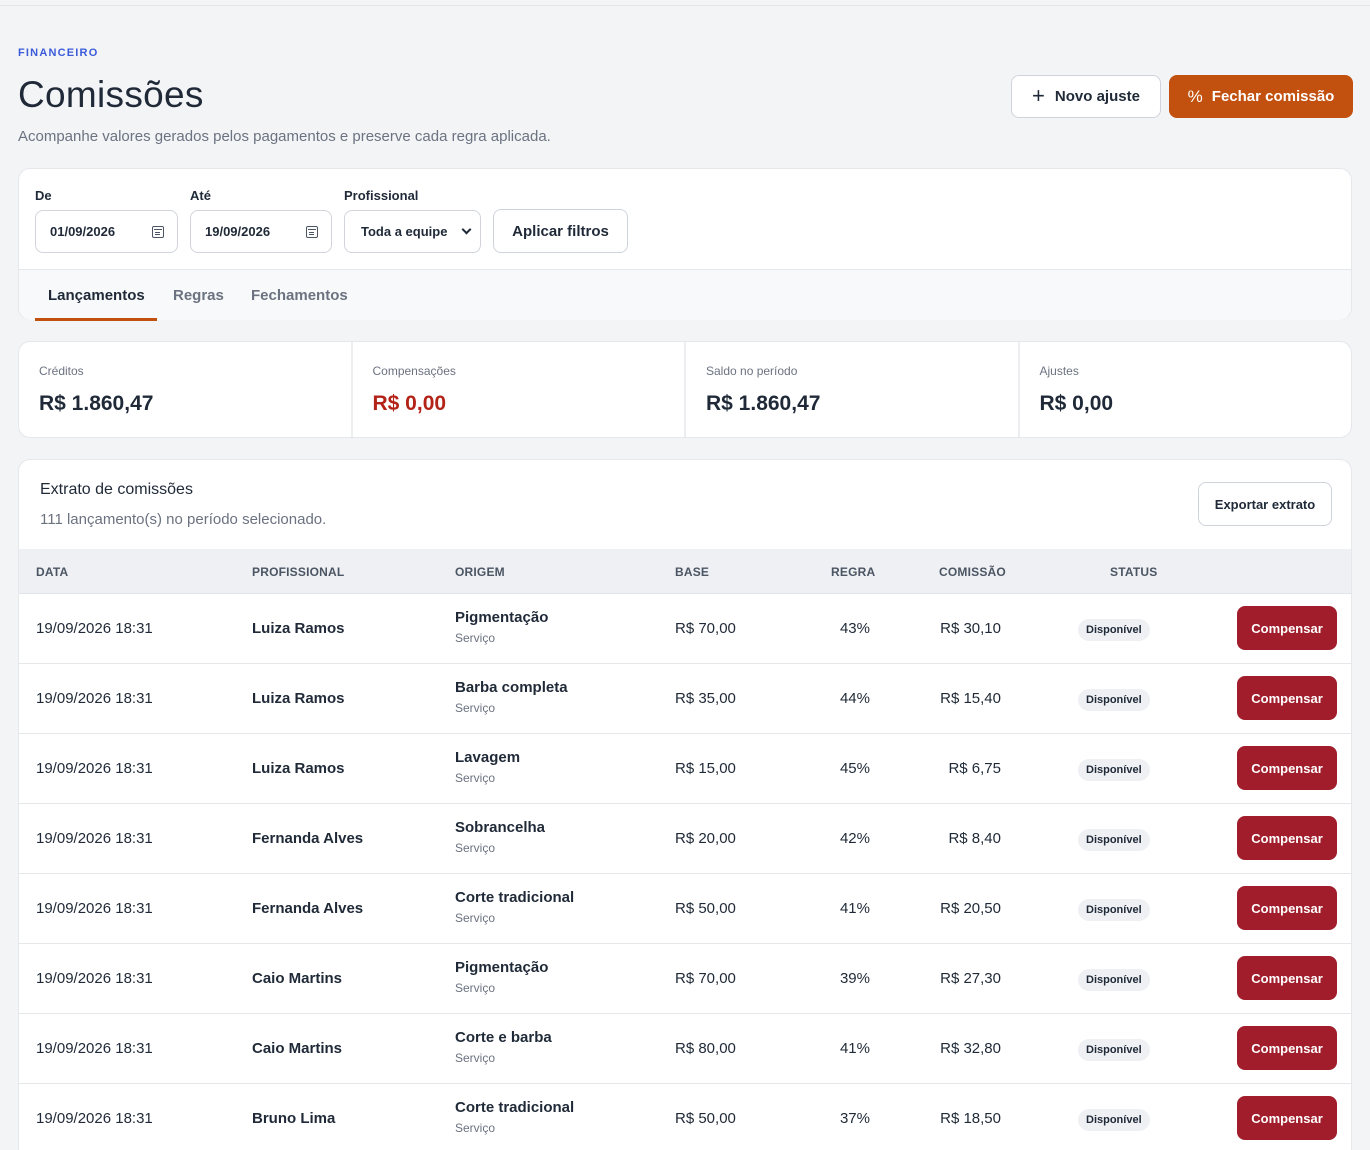 This screenshot has height=1150, width=1370. I want to click on row-commission: R$ 8,40, so click(974, 838).